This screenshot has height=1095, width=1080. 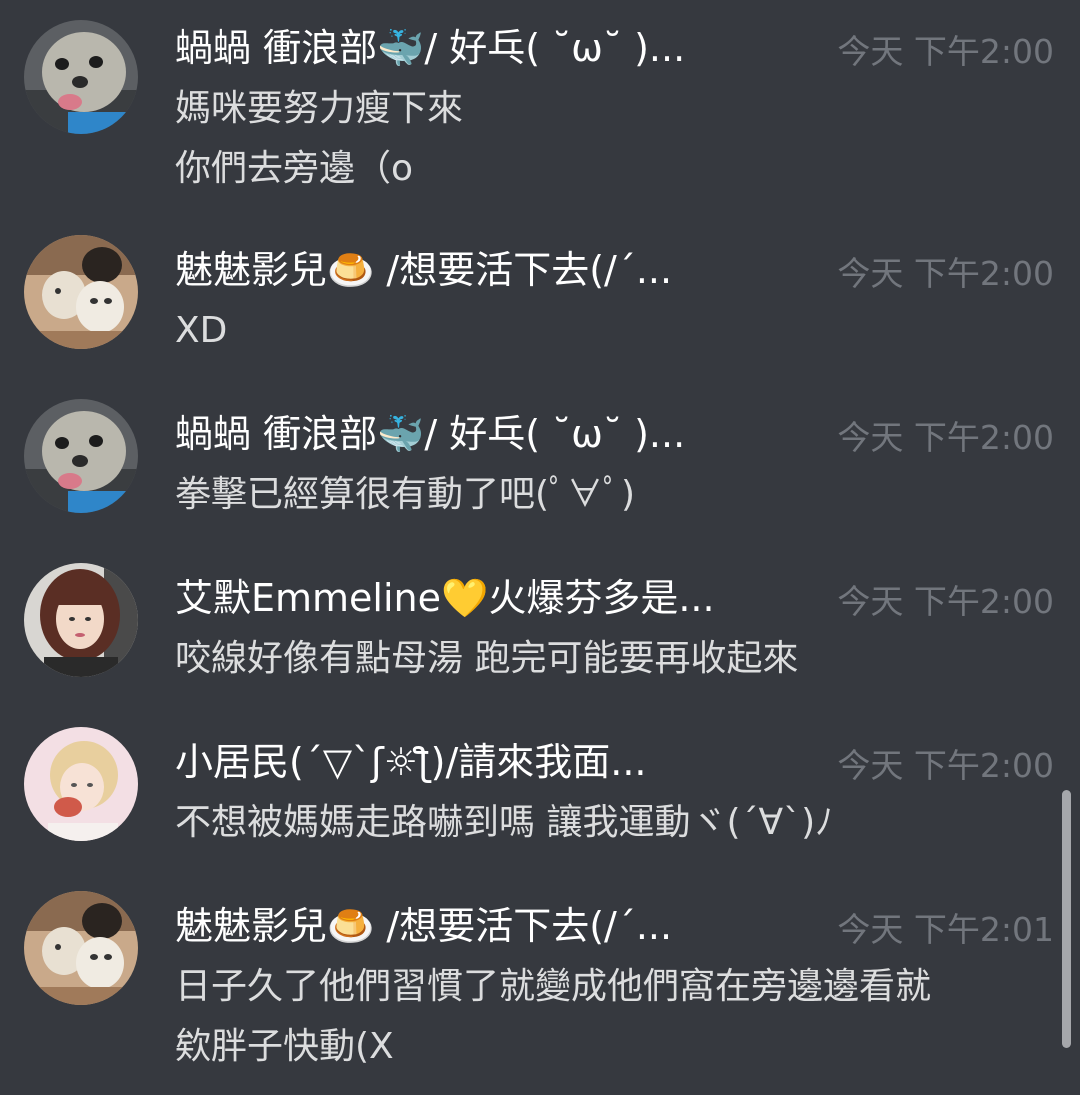 I want to click on message-text: 咬線好像有點母湯 跑完可能要再收起來, so click(x=487, y=658).